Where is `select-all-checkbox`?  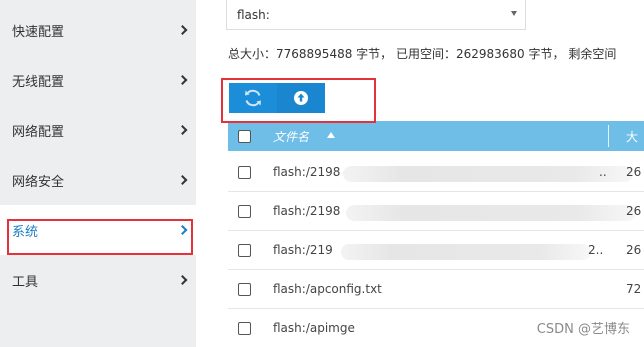 select-all-checkbox is located at coordinates (244, 136).